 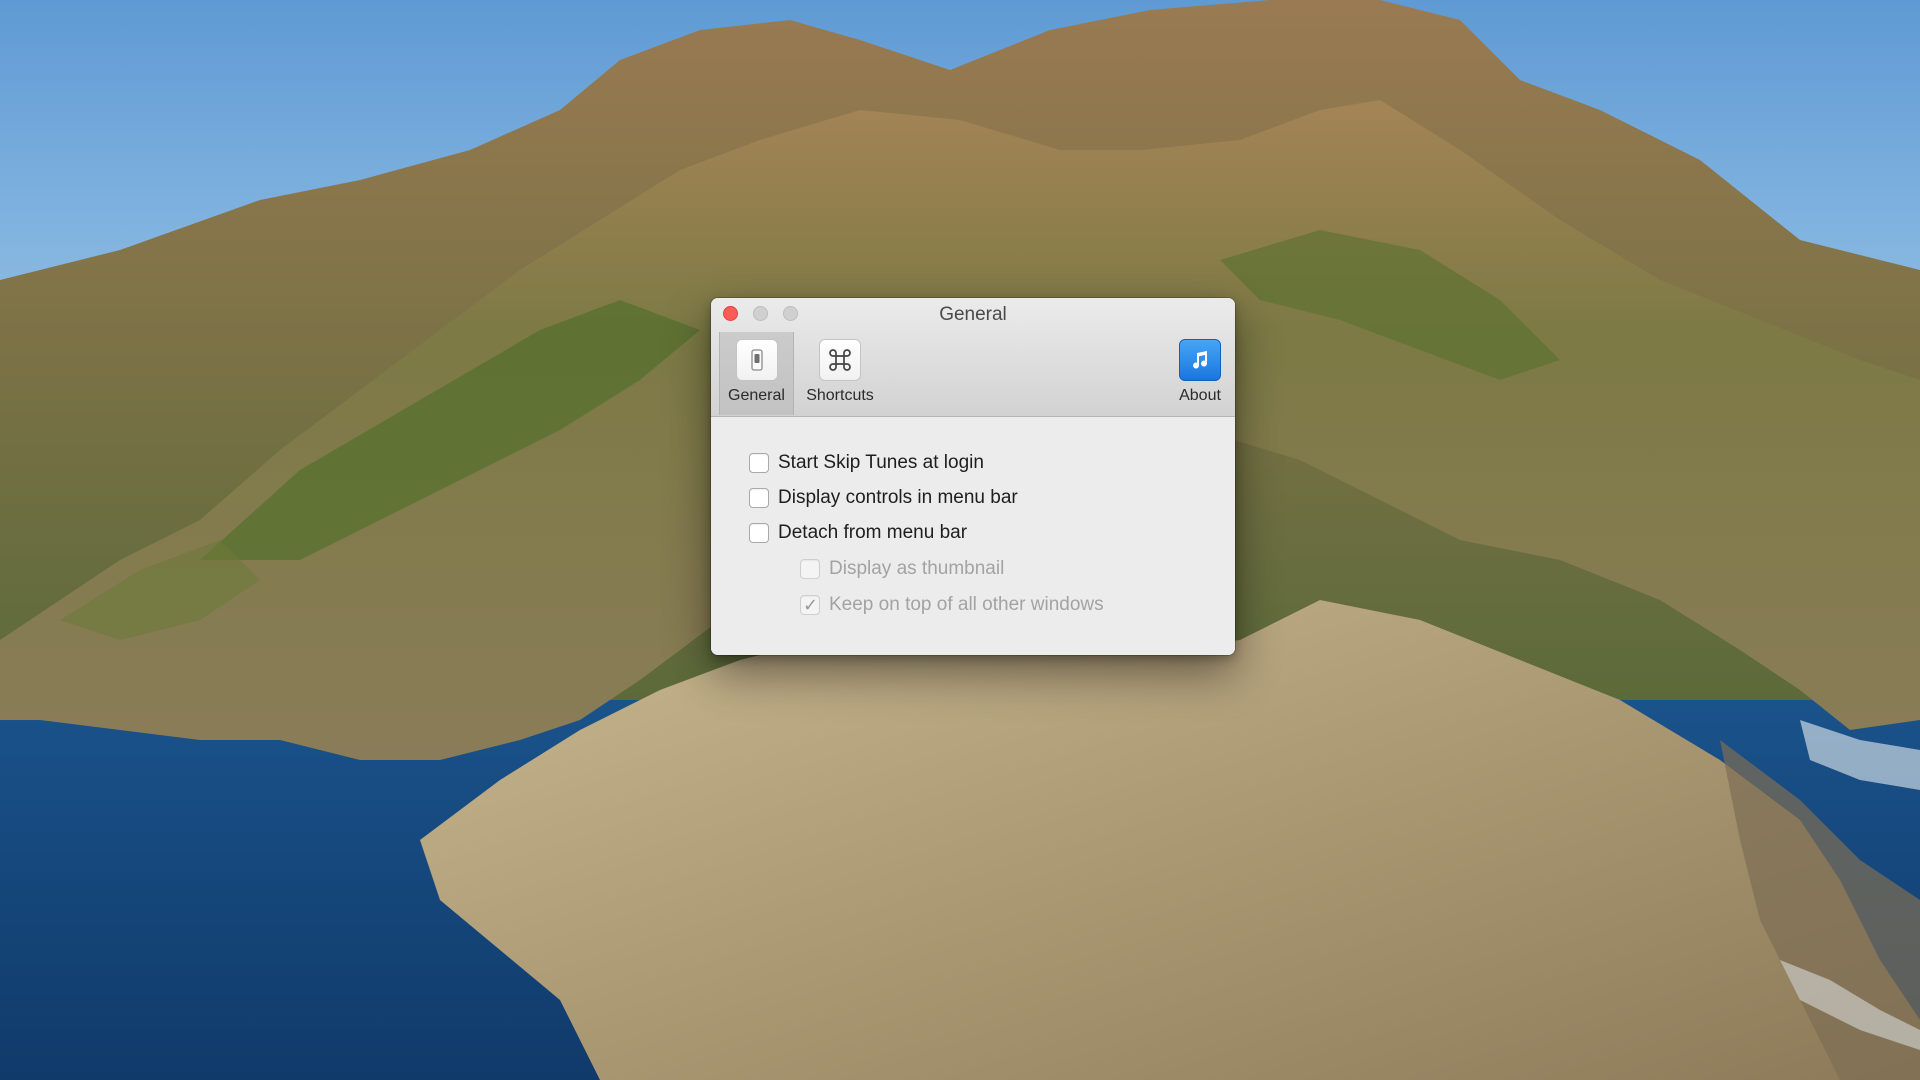 What do you see at coordinates (1200, 360) in the screenshot?
I see `music-note-icon` at bounding box center [1200, 360].